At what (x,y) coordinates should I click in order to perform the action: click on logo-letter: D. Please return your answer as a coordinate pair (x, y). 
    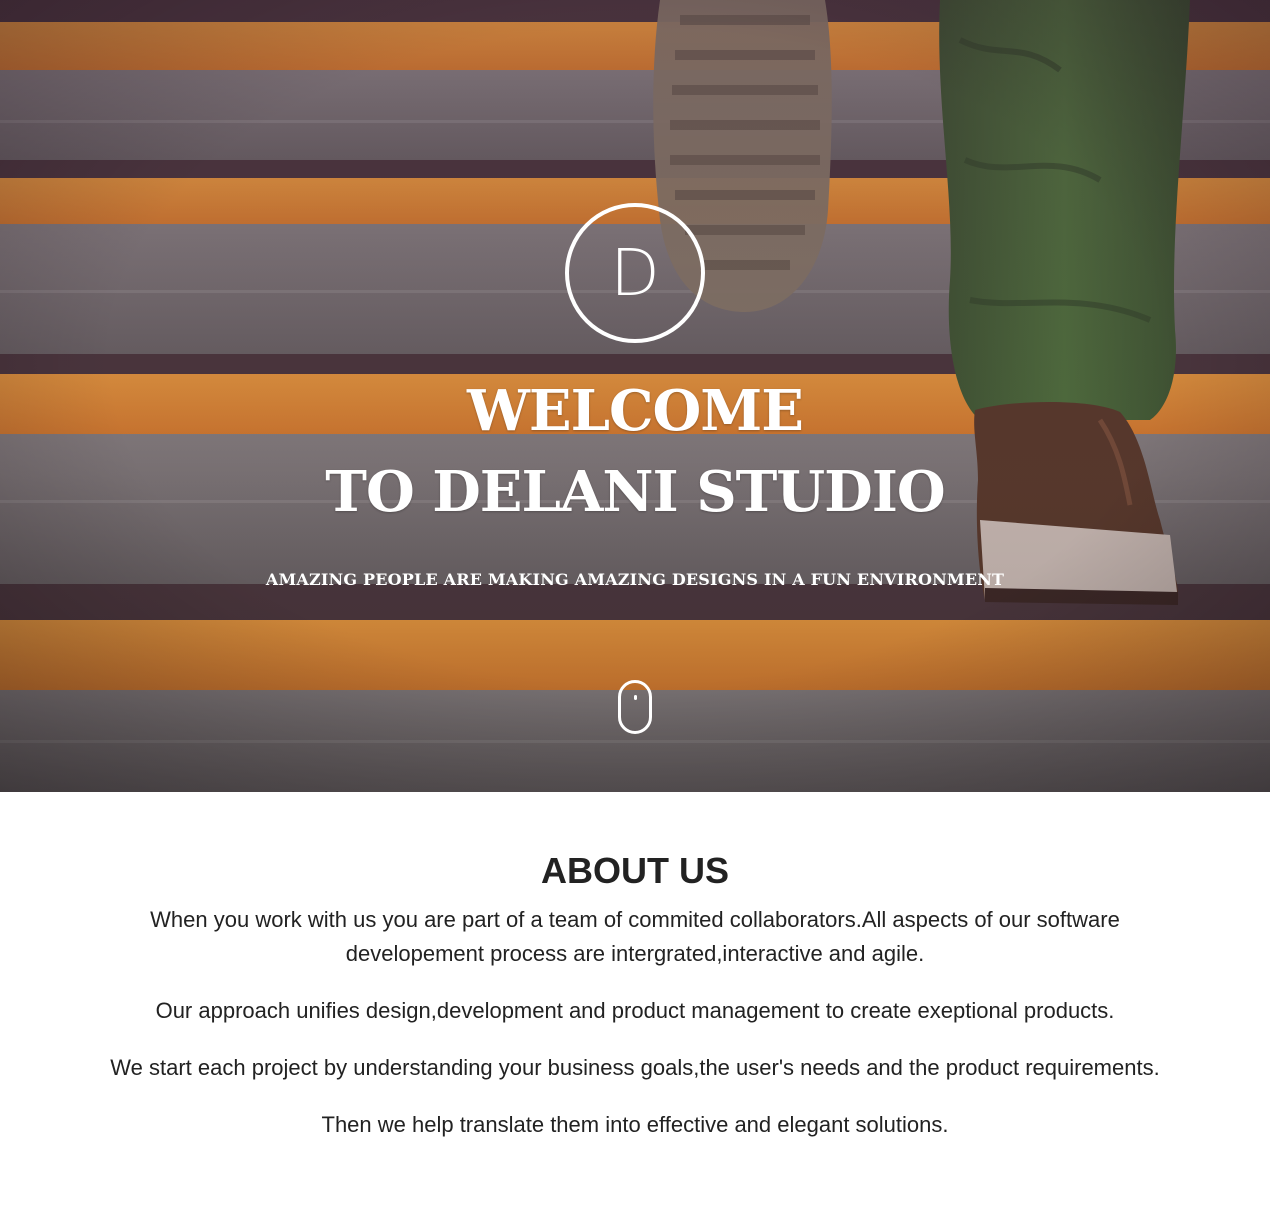
    Looking at the image, I should click on (635, 274).